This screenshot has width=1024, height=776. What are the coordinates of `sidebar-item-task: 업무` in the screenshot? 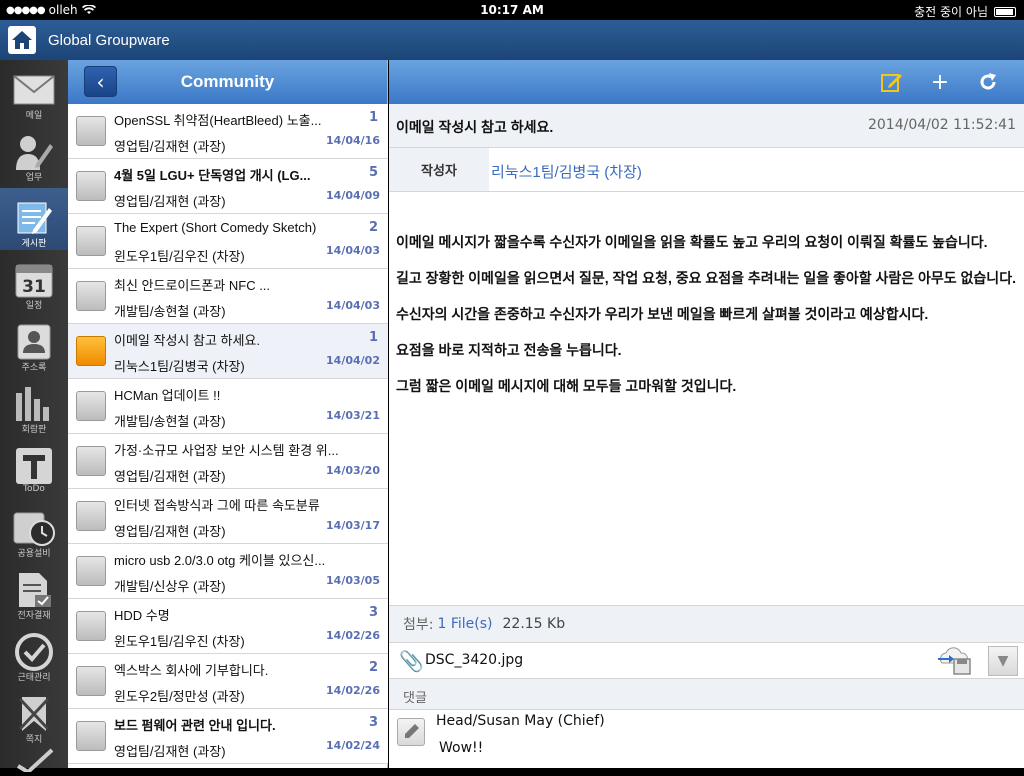 It's located at (34, 153).